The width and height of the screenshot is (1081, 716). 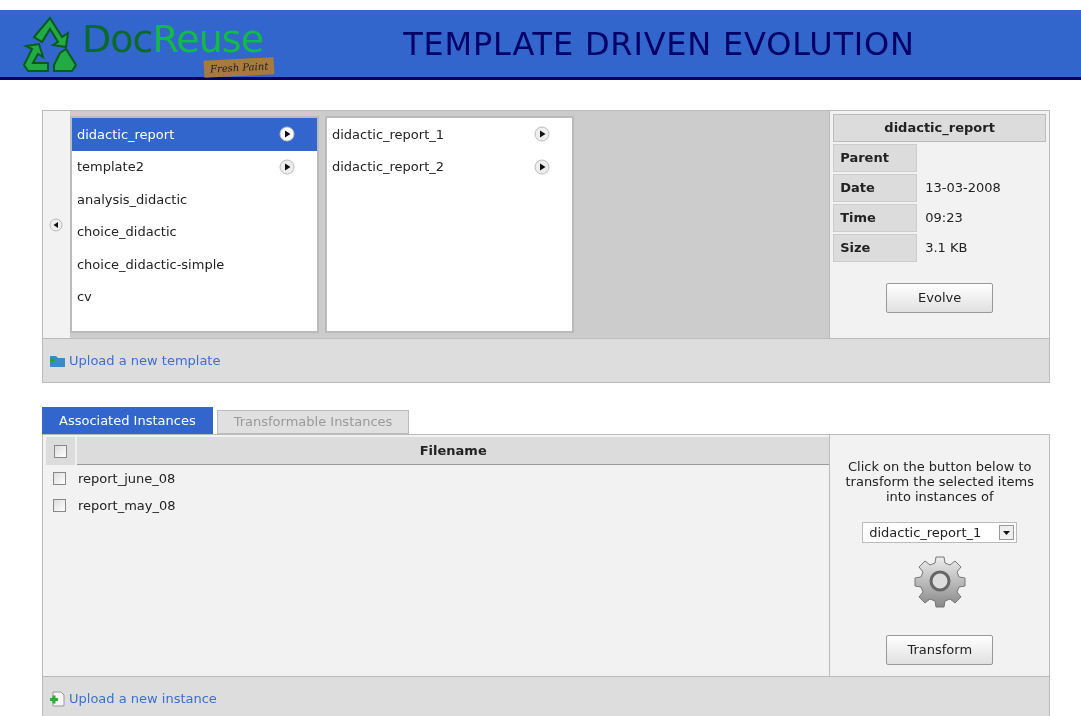 What do you see at coordinates (940, 532) in the screenshot?
I see `template-select: didactic_report_1` at bounding box center [940, 532].